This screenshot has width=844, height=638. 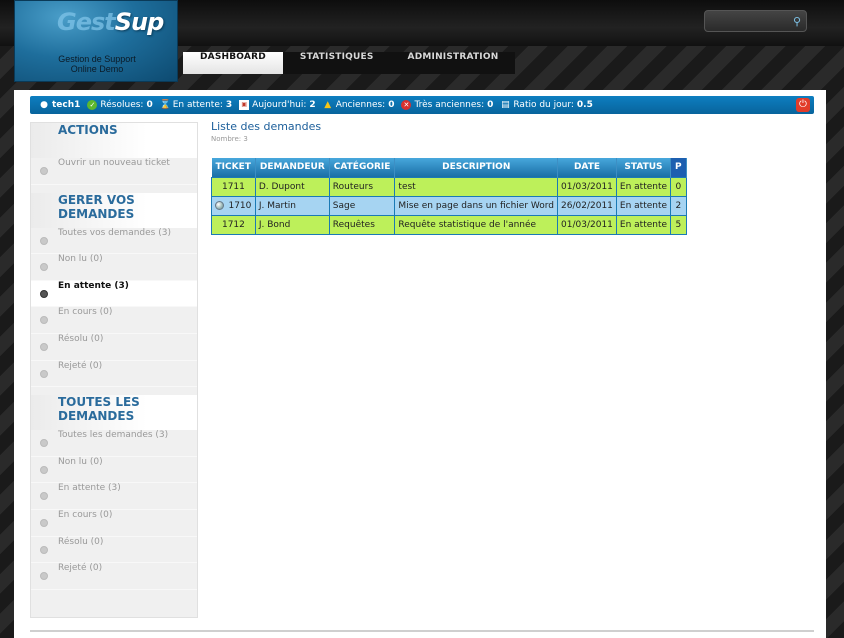 What do you see at coordinates (114, 232) in the screenshot?
I see `sidebar-item-label: Toutes vos demandes (3)` at bounding box center [114, 232].